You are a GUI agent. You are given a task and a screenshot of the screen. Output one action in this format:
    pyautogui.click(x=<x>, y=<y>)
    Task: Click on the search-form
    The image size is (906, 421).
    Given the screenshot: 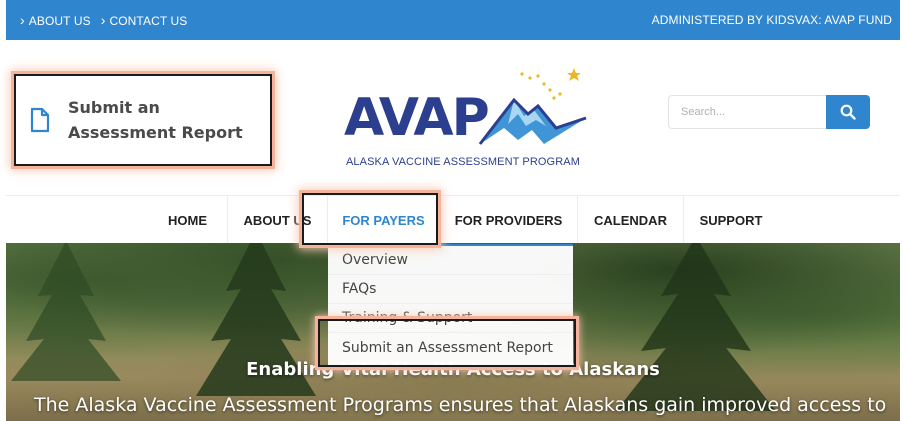 What is the action you would take?
    pyautogui.click(x=769, y=112)
    